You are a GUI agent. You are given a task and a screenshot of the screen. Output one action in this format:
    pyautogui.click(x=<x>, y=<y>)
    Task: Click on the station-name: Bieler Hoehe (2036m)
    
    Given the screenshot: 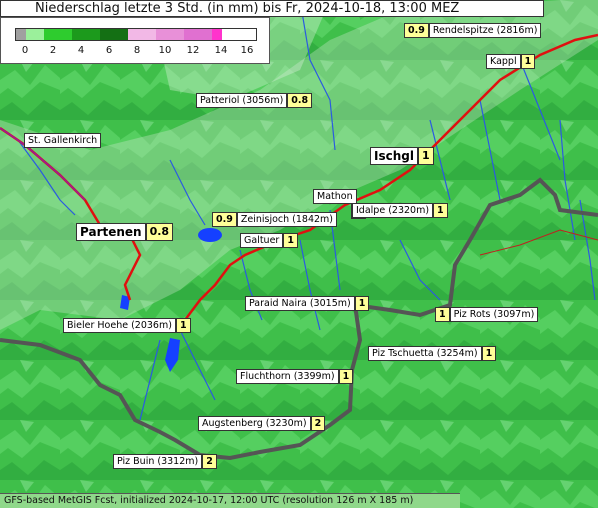 What is the action you would take?
    pyautogui.click(x=119, y=325)
    